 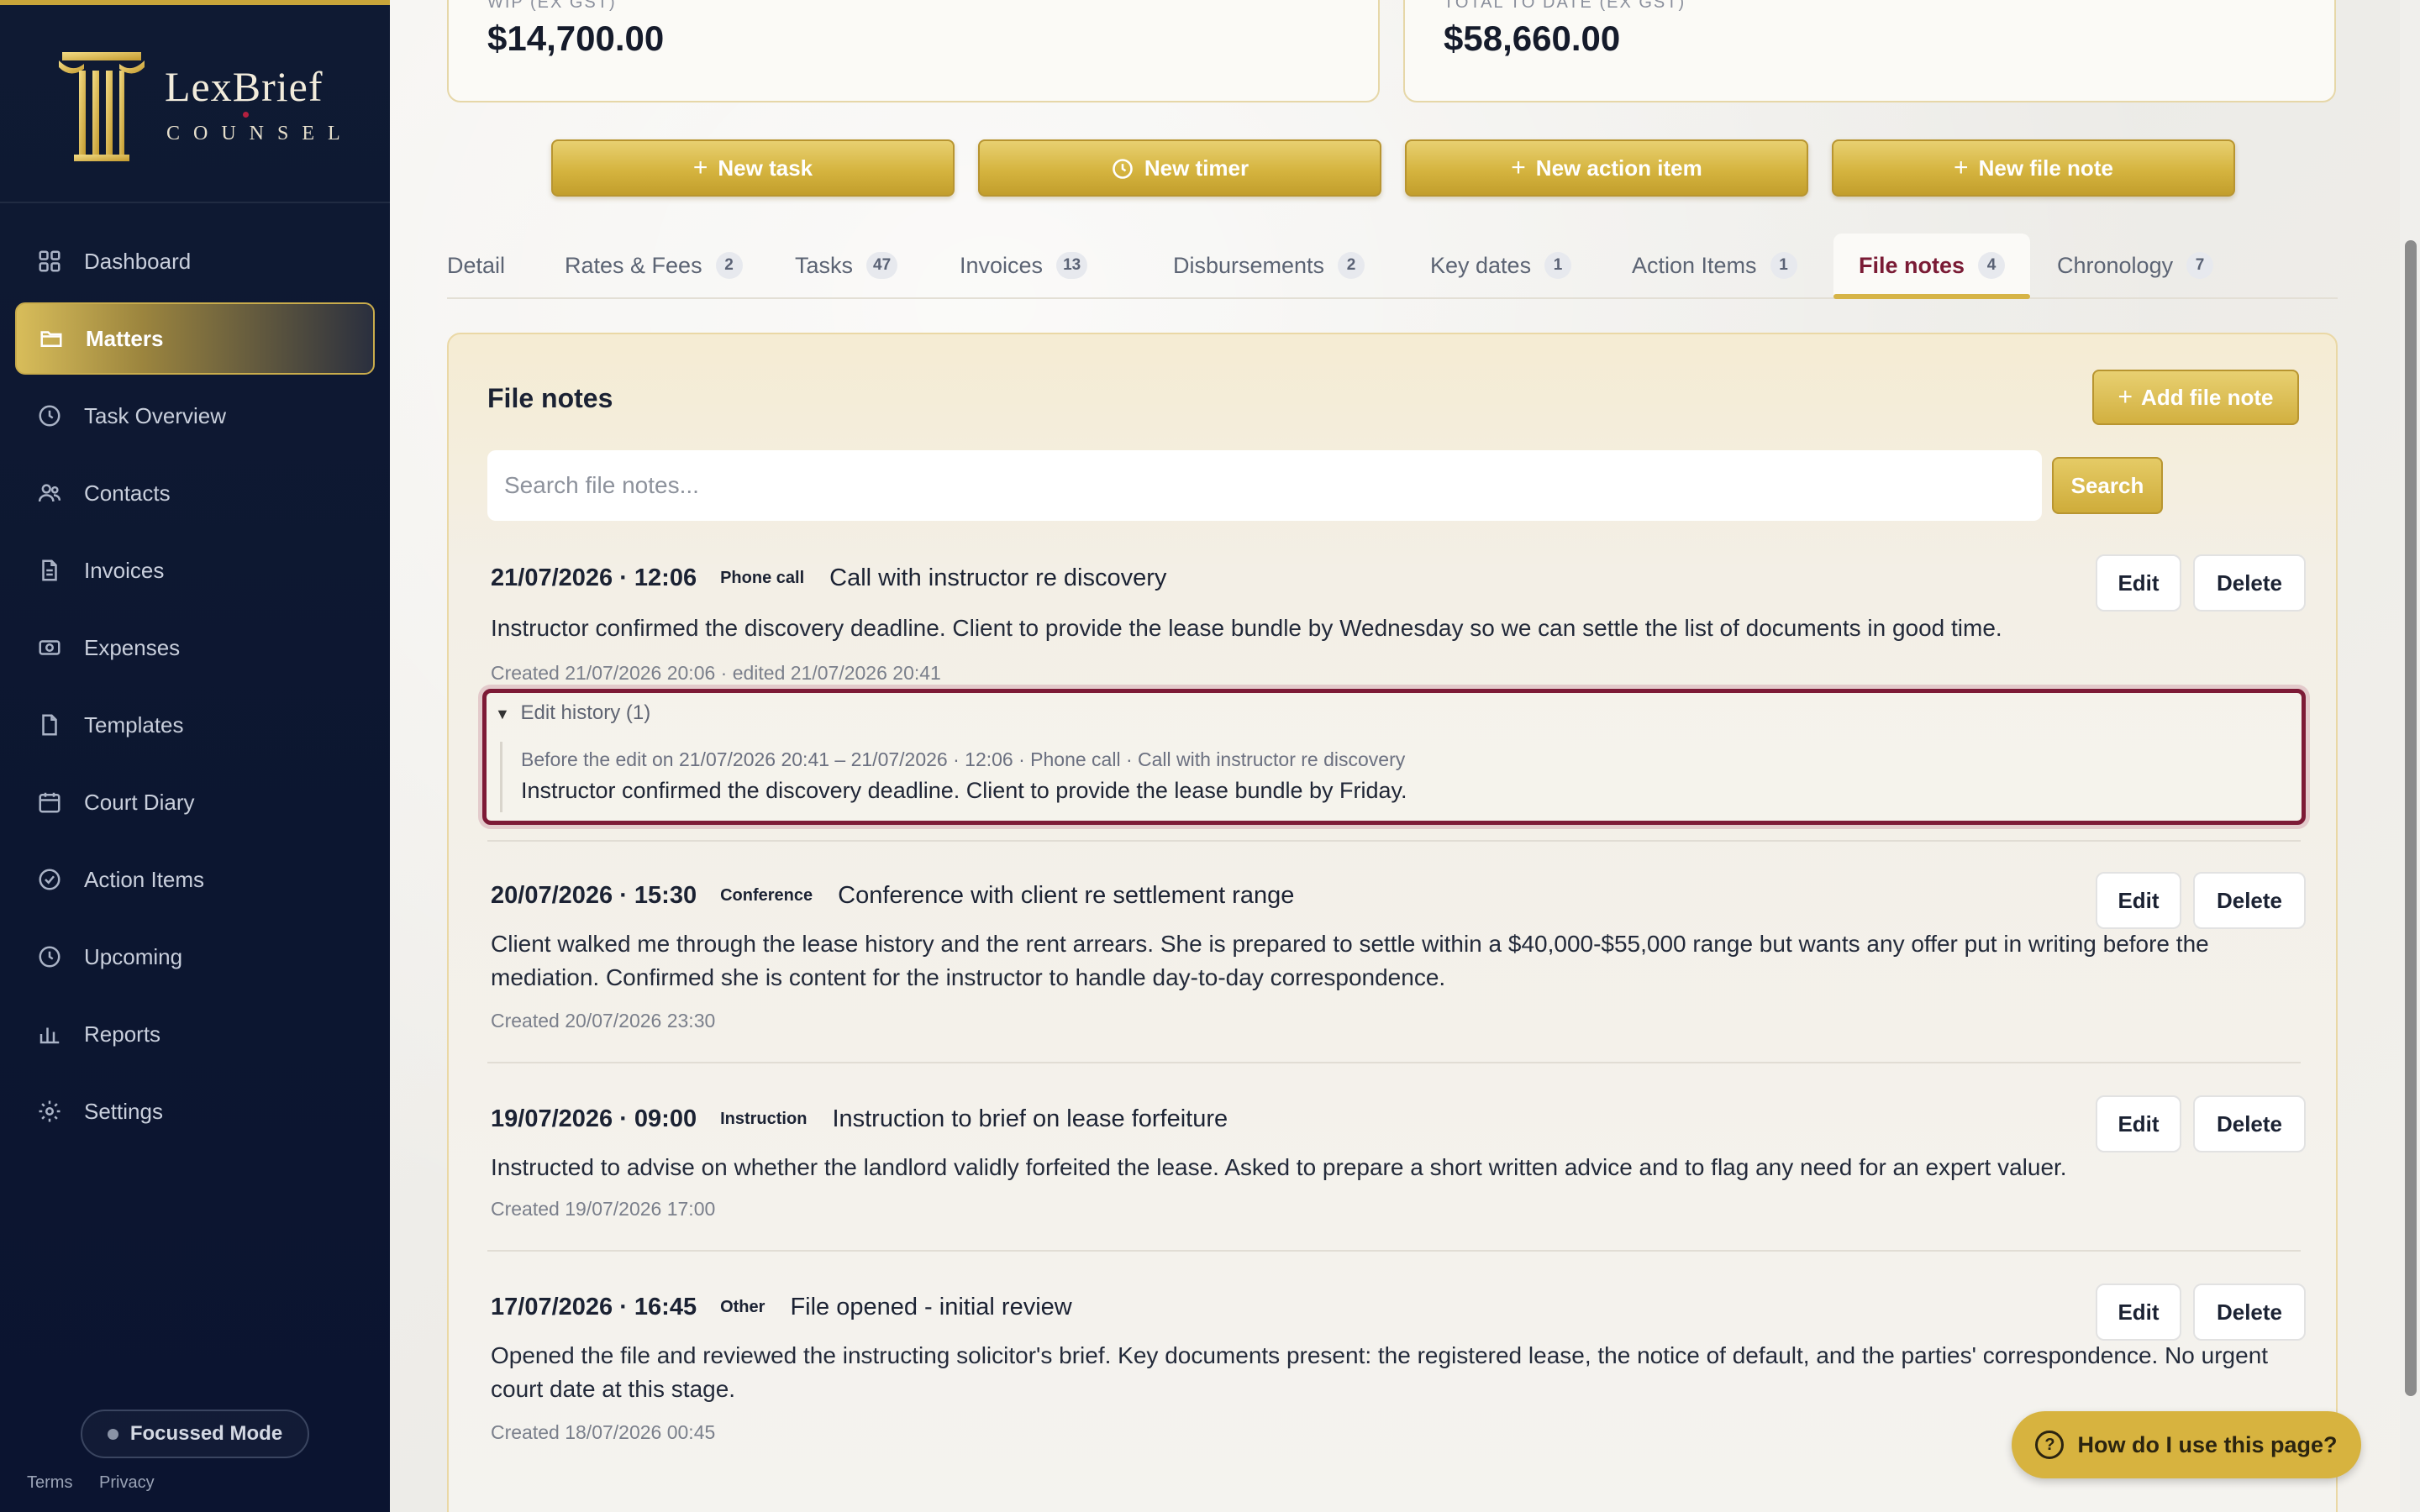 I want to click on note-type: Phone call, so click(x=763, y=577).